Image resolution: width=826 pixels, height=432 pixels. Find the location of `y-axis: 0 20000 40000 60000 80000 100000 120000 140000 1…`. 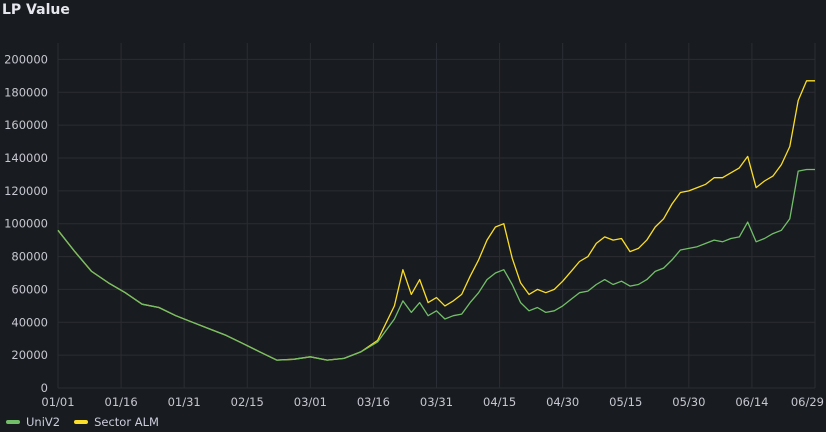

y-axis: 0 20000 40000 60000 80000 100000 120000 140000 1… is located at coordinates (26, 223).